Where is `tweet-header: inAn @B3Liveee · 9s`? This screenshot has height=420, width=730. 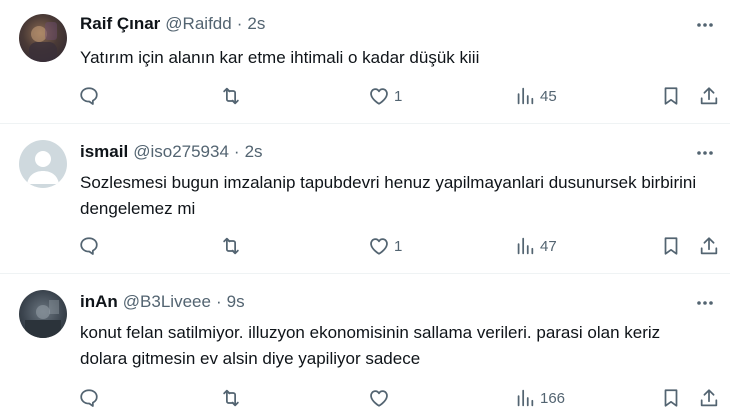 tweet-header: inAn @B3Liveee · 9s is located at coordinates (162, 302).